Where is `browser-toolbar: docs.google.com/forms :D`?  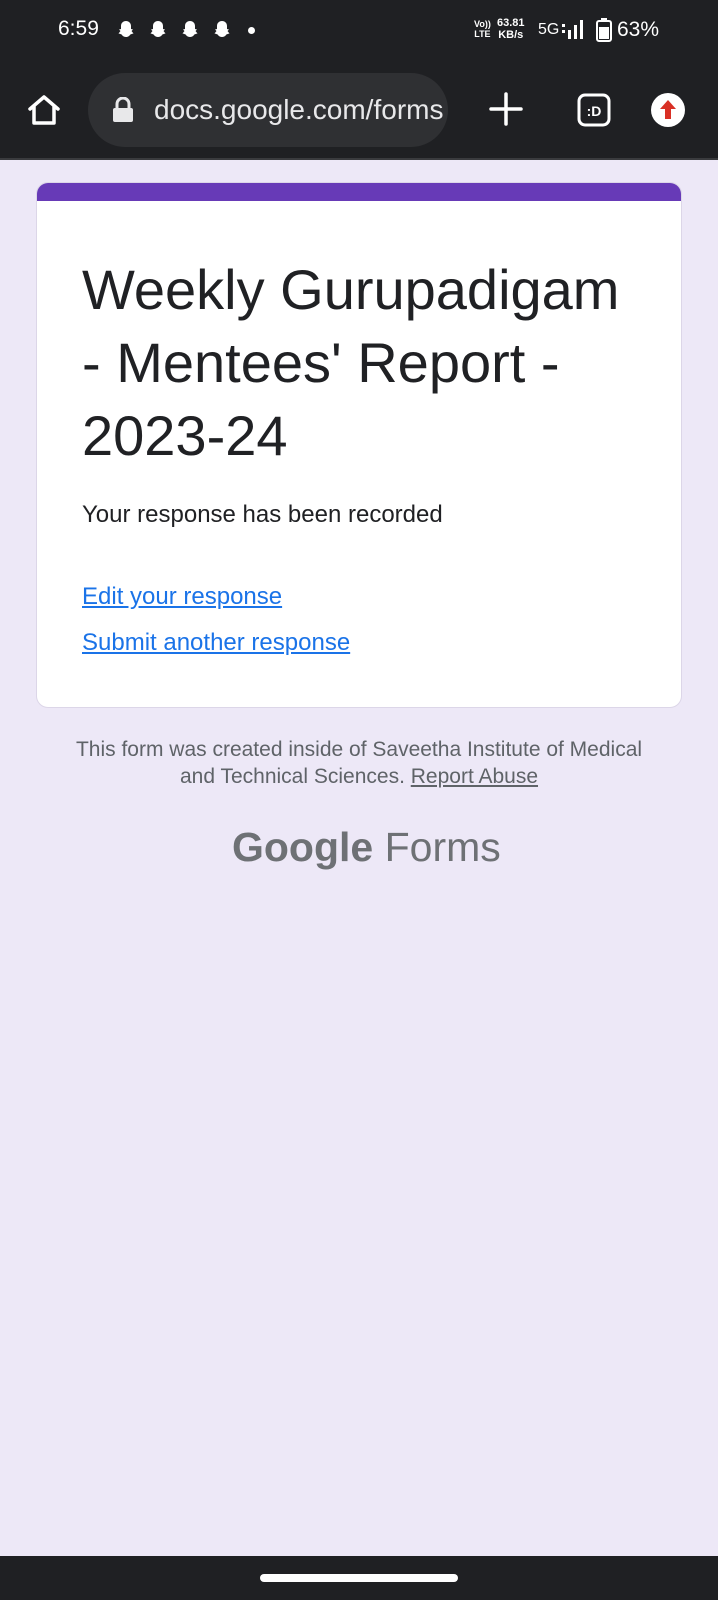
browser-toolbar: docs.google.com/forms :D is located at coordinates (359, 110).